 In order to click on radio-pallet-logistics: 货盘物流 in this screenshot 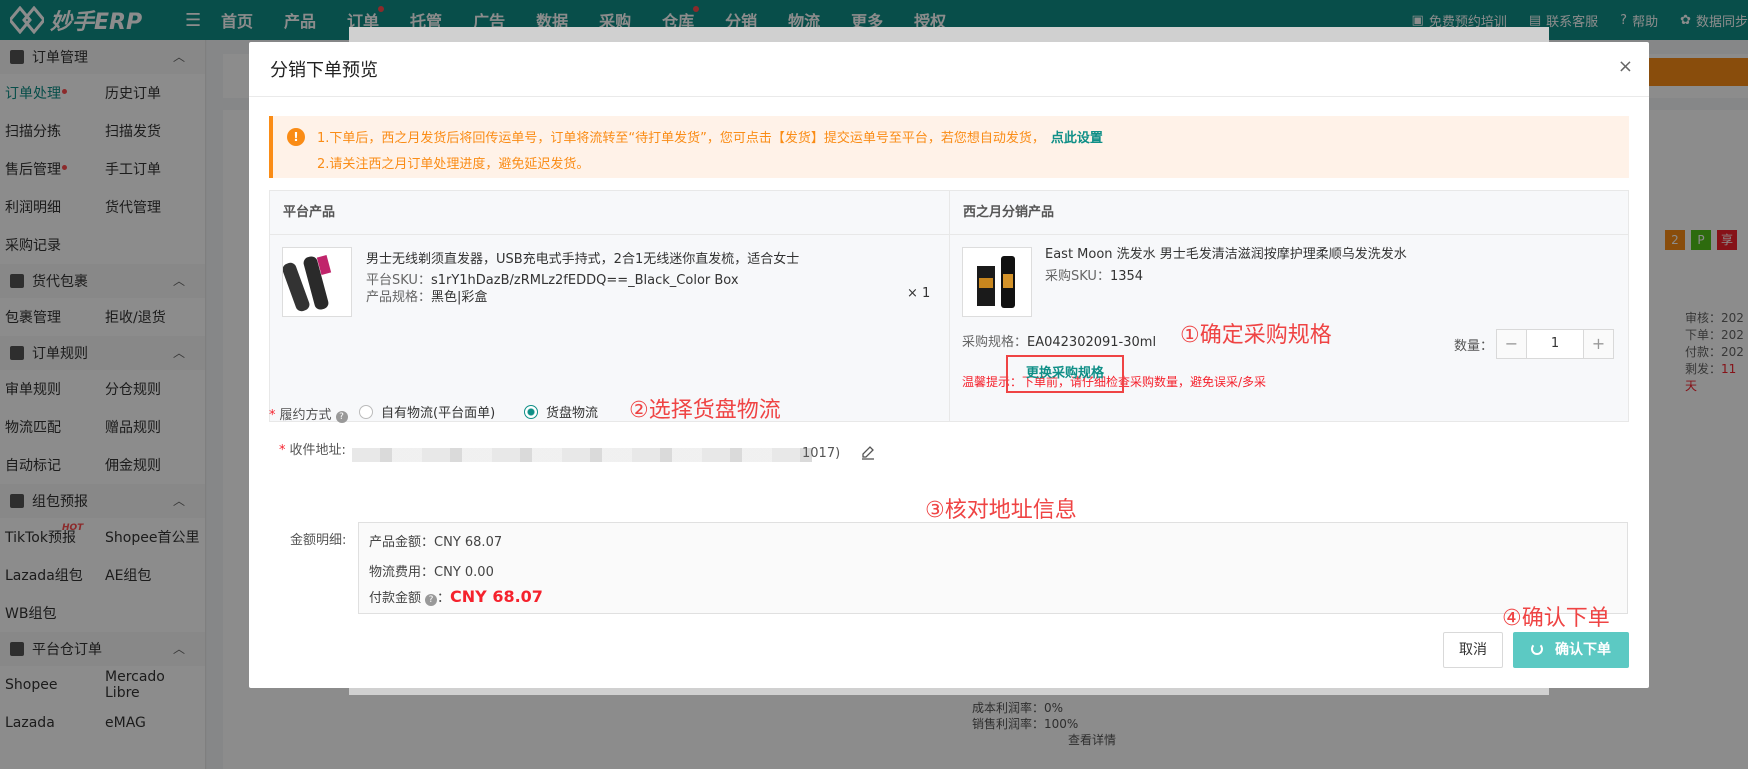, I will do `click(561, 411)`.